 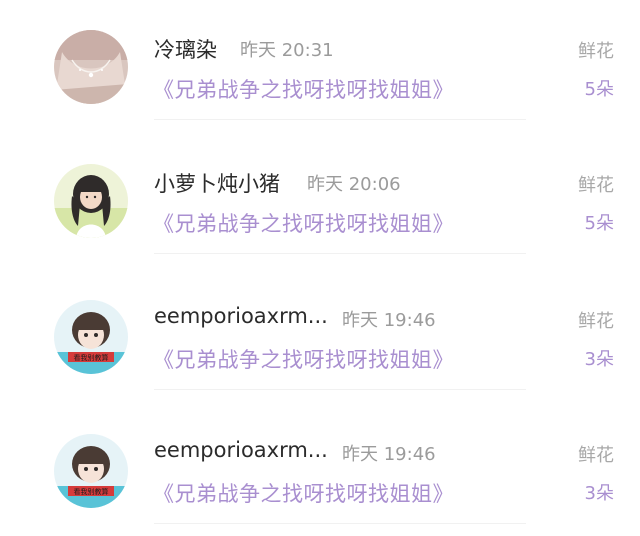 What do you see at coordinates (217, 183) in the screenshot?
I see `user-name: 小萝卜炖小猪` at bounding box center [217, 183].